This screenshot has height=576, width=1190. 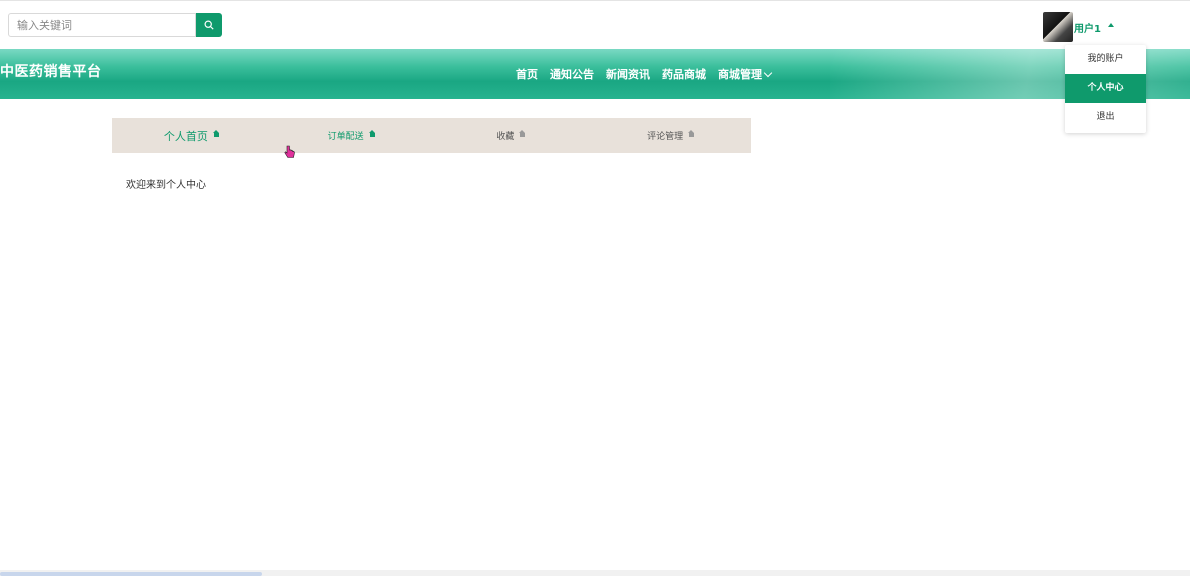 I want to click on site-header: 中医药销售平台 首页 通知公告 新闻资讯 药品商城 商城管理, so click(x=595, y=74).